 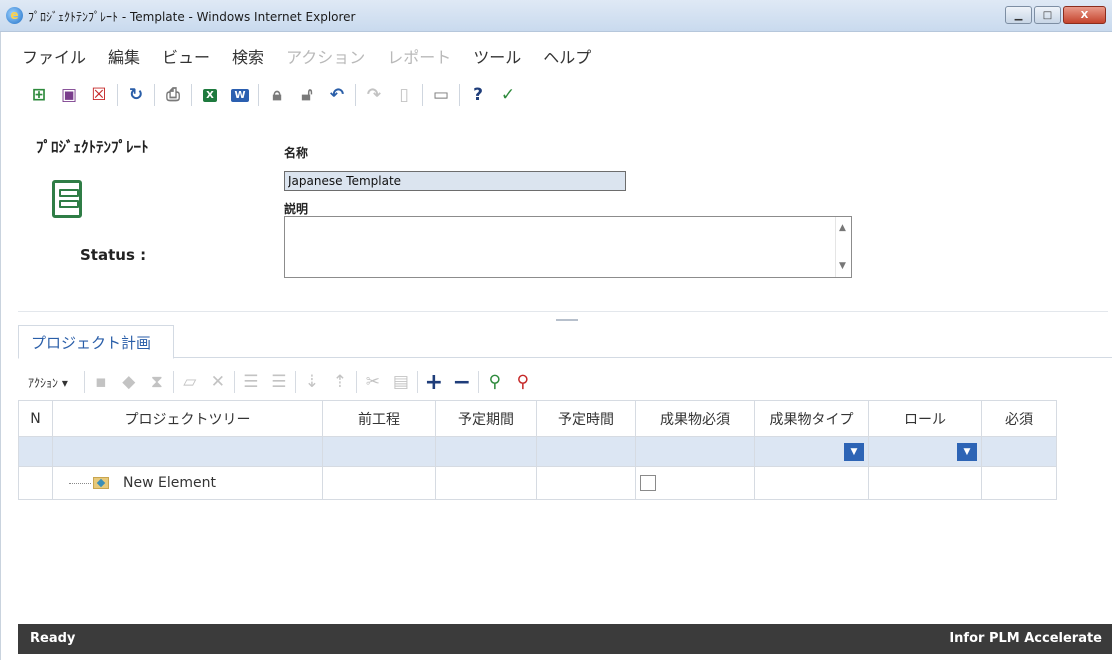 I want to click on grid-toolbar: ｱｸｼｮﾝ ▾ ▪ ◆ ⧗ ▱ ✕ ☰ ☰ ⇣ ⇡ ✂ ▤ + − ⚲ ⚲, so click(x=565, y=382).